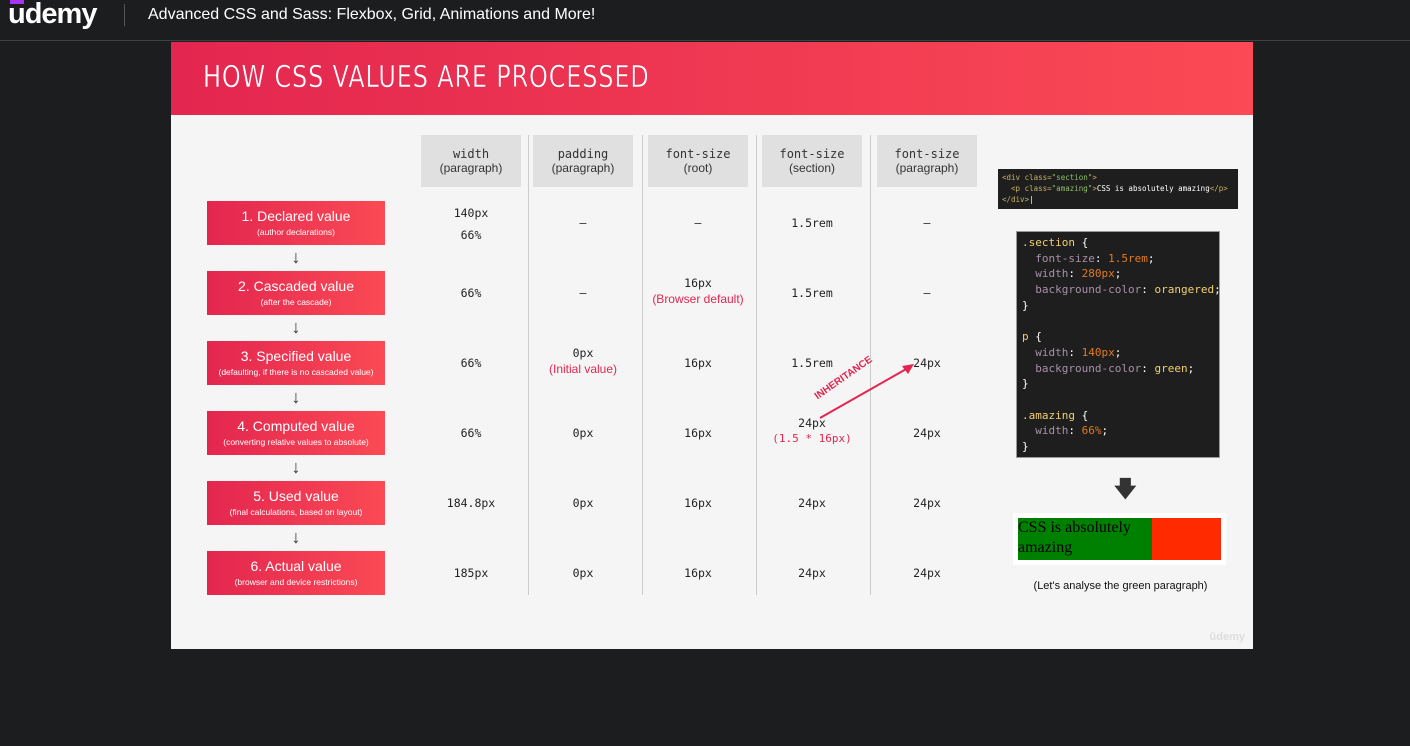  What do you see at coordinates (811, 168) in the screenshot?
I see `column-subject: (section)` at bounding box center [811, 168].